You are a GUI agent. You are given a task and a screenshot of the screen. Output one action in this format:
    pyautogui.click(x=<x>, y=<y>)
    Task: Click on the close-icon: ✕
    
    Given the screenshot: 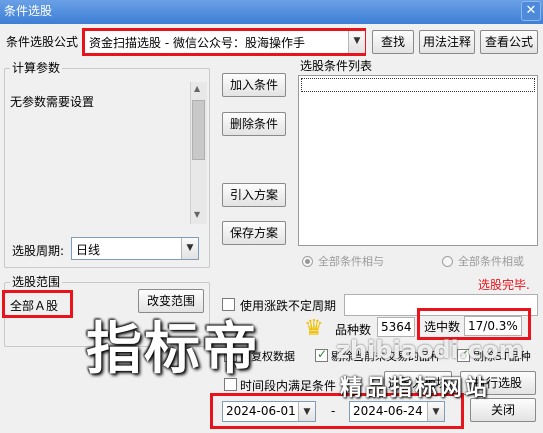 What is the action you would take?
    pyautogui.click(x=531, y=10)
    